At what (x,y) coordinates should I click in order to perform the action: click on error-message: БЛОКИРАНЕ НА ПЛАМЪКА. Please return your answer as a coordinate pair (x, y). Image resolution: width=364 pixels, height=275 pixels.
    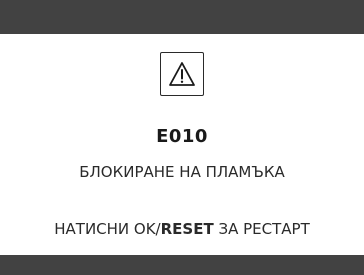
    Looking at the image, I should click on (182, 172).